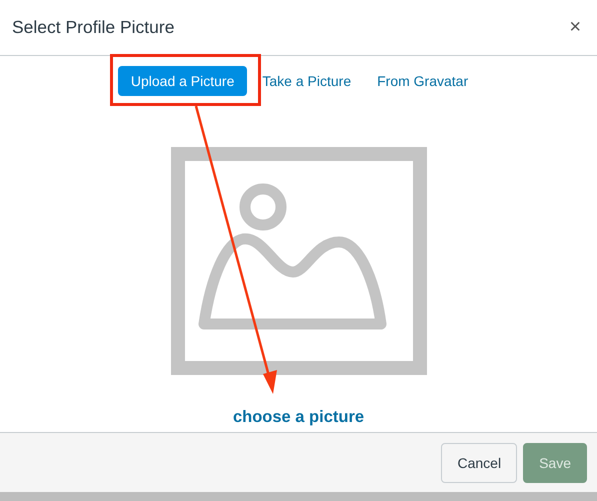 This screenshot has height=501, width=597. I want to click on close-button: ×, so click(575, 27).